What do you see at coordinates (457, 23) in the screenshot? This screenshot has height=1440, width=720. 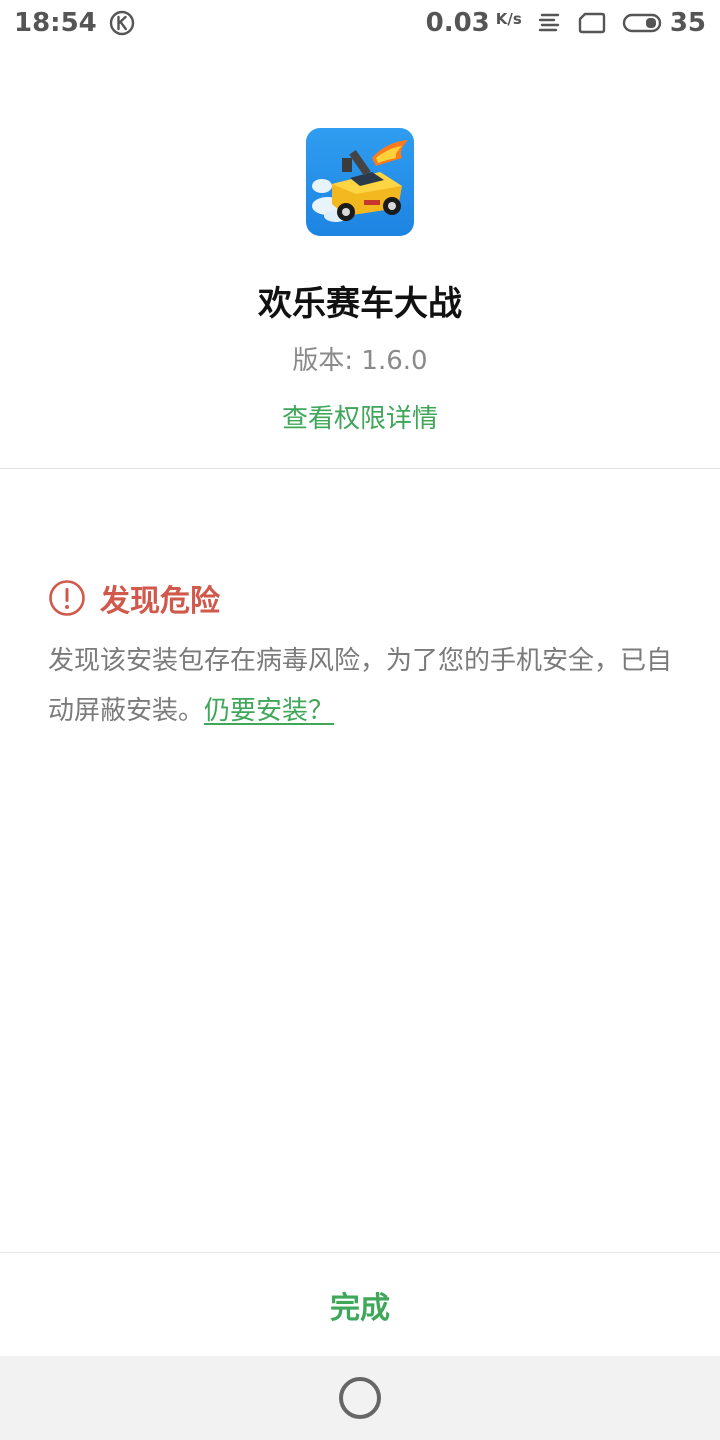 I see `network-speed: 0.03` at bounding box center [457, 23].